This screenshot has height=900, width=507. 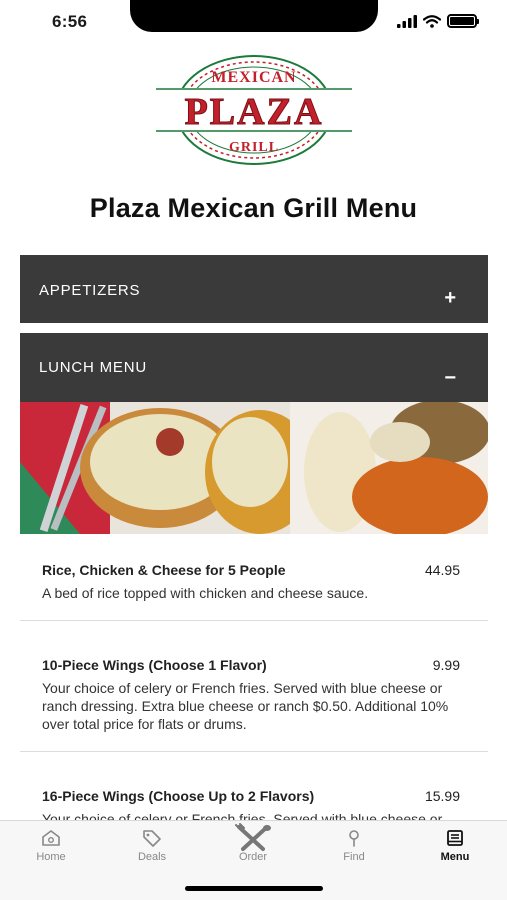 What do you see at coordinates (463, 21) in the screenshot?
I see `battery-icon` at bounding box center [463, 21].